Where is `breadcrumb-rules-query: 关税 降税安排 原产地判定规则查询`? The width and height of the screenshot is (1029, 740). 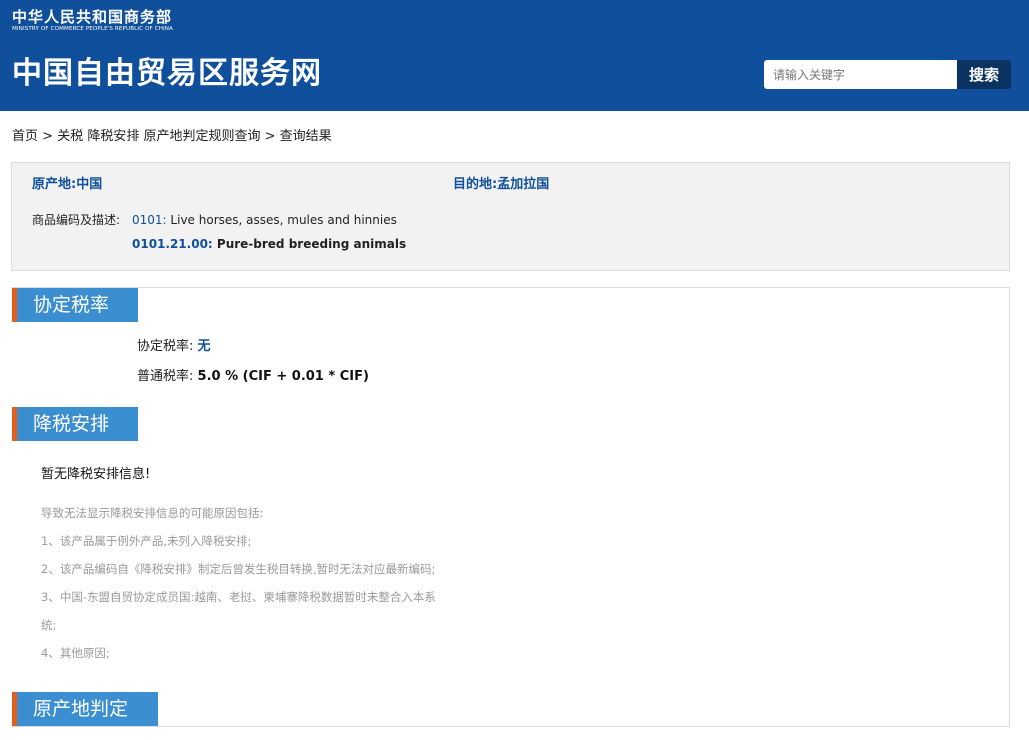
breadcrumb-rules-query: 关税 降税安排 原产地判定规则查询 is located at coordinates (158, 136).